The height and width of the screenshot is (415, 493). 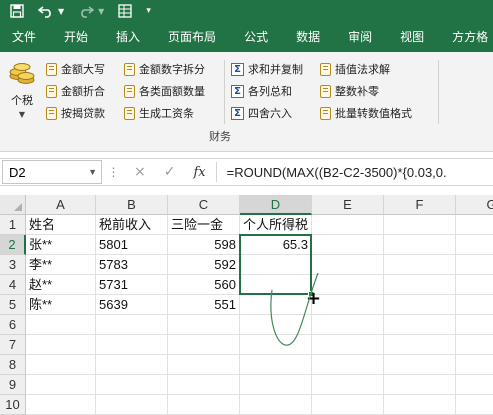 What do you see at coordinates (61, 365) in the screenshot?
I see `cell-a8` at bounding box center [61, 365].